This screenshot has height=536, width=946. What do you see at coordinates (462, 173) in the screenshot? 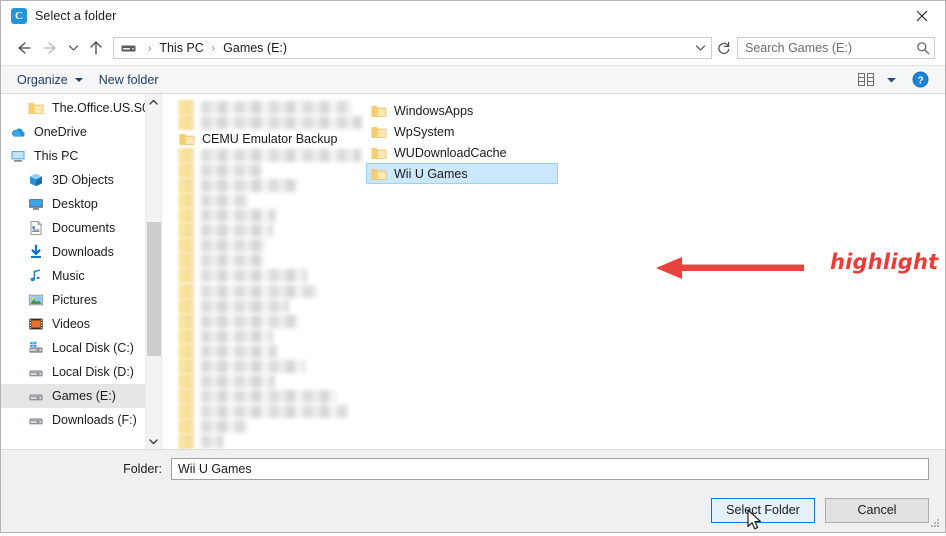
I see `list-item-selected: Wii U Games` at bounding box center [462, 173].